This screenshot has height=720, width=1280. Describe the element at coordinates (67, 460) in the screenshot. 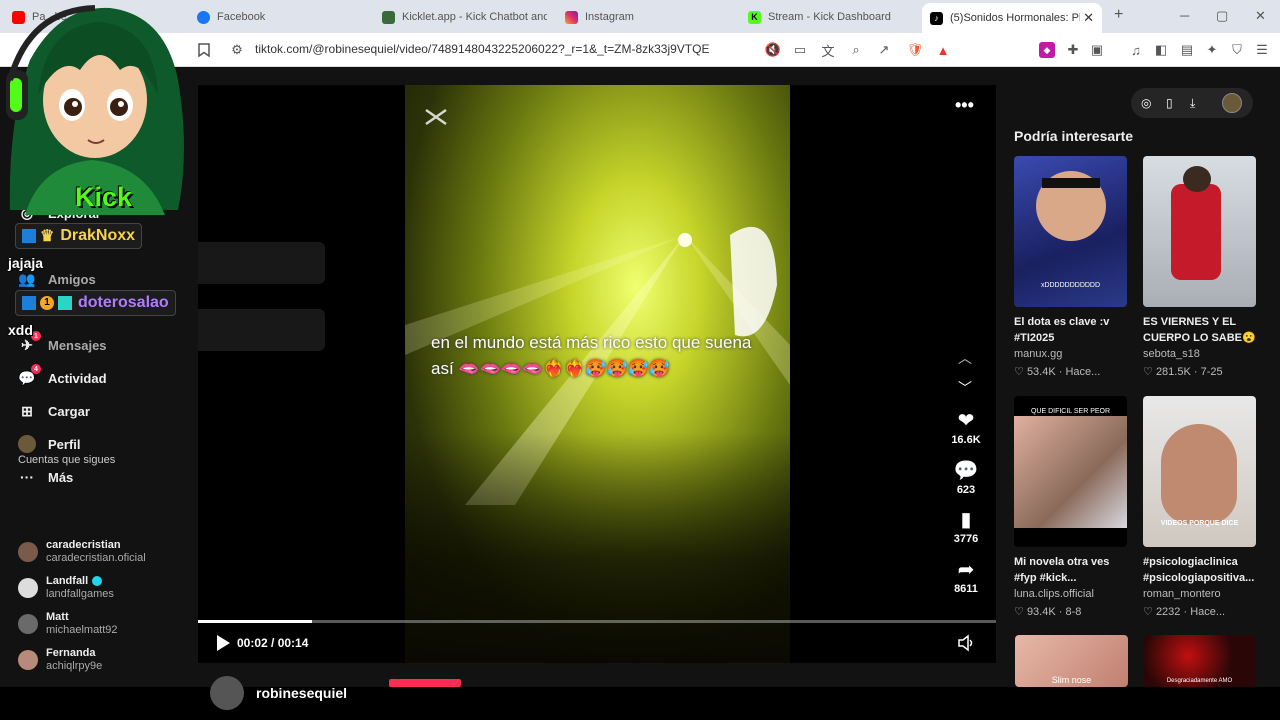

I see `following-section-title: Cuentas que sigues` at that location.